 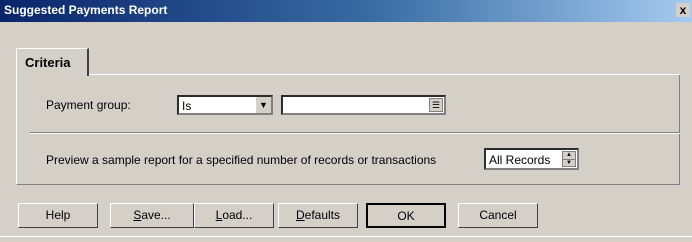 What do you see at coordinates (86, 10) in the screenshot?
I see `window-title: Suggested Payments Report` at bounding box center [86, 10].